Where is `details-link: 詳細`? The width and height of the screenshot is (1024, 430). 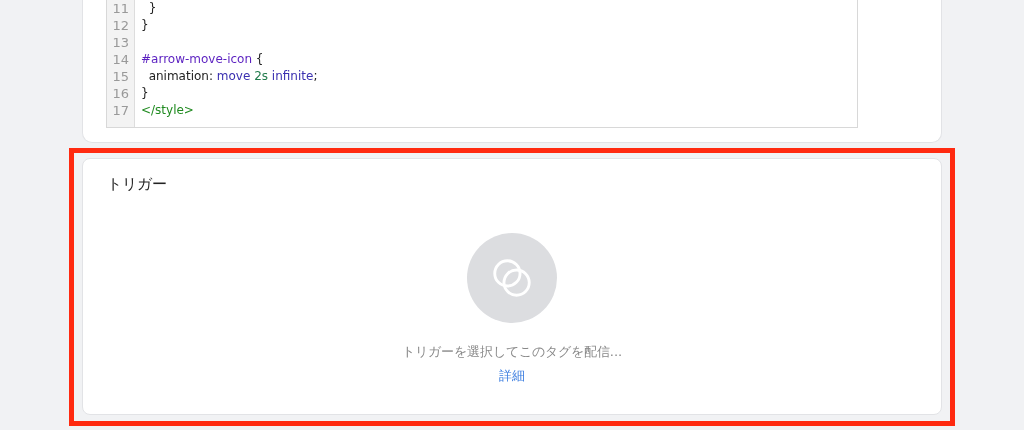 details-link: 詳細 is located at coordinates (512, 376).